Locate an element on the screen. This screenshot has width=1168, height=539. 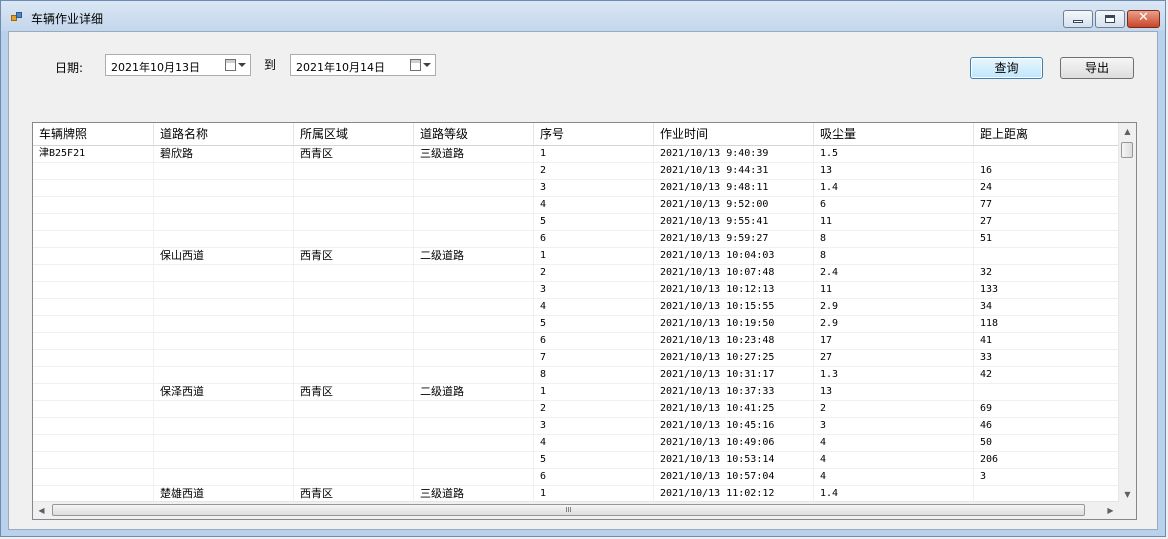
cell-work-time: 2021/10/13 9:55:41 is located at coordinates (734, 222).